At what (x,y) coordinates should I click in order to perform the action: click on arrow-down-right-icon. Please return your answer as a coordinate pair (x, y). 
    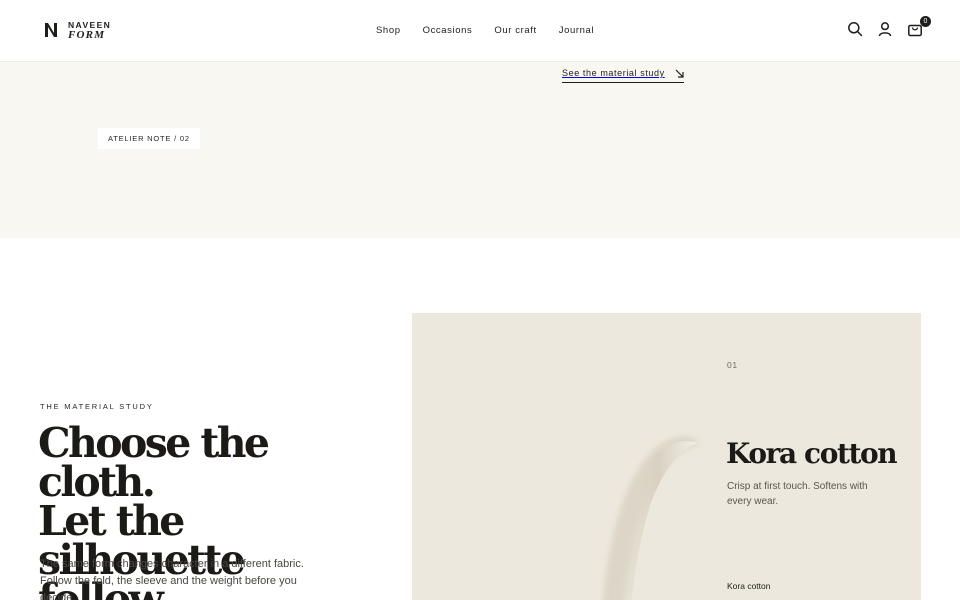
    Looking at the image, I should click on (679, 73).